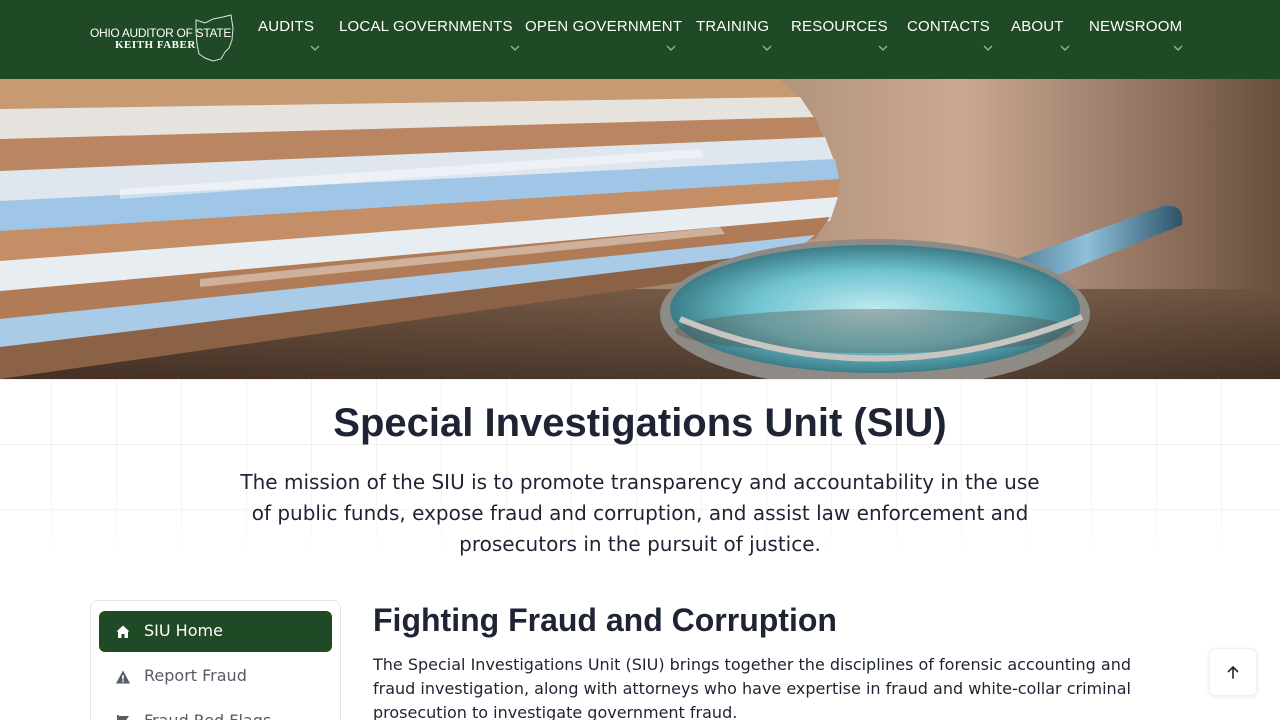  What do you see at coordinates (429, 39) in the screenshot?
I see `nav-local-governments: LOCAL GOVERNMENTS` at bounding box center [429, 39].